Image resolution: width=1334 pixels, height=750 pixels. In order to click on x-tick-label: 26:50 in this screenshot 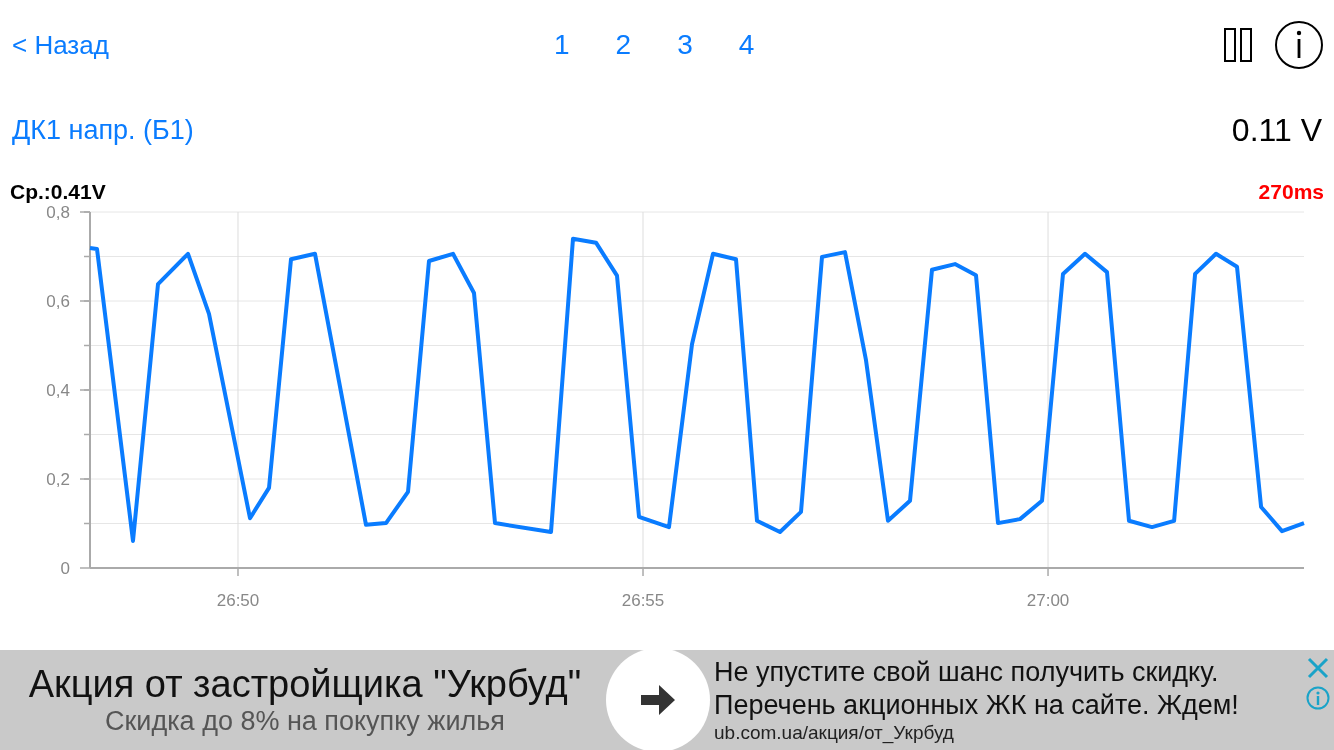, I will do `click(238, 600)`.